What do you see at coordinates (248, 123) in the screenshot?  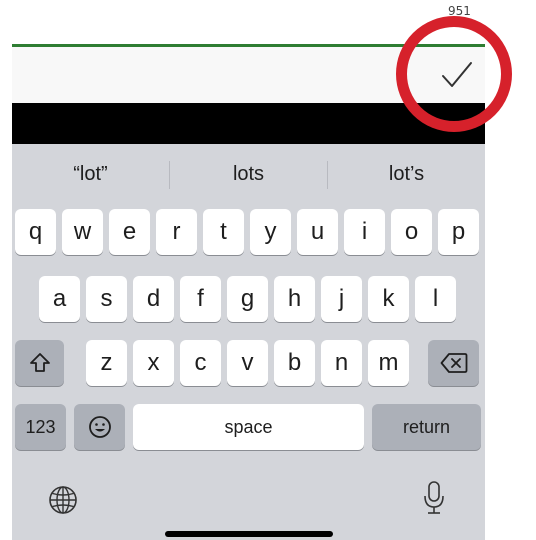 I see `input-area` at bounding box center [248, 123].